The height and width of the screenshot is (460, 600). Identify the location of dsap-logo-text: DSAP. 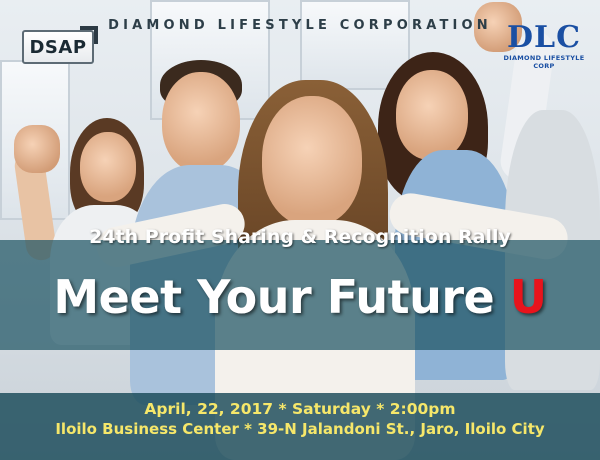
(58, 47).